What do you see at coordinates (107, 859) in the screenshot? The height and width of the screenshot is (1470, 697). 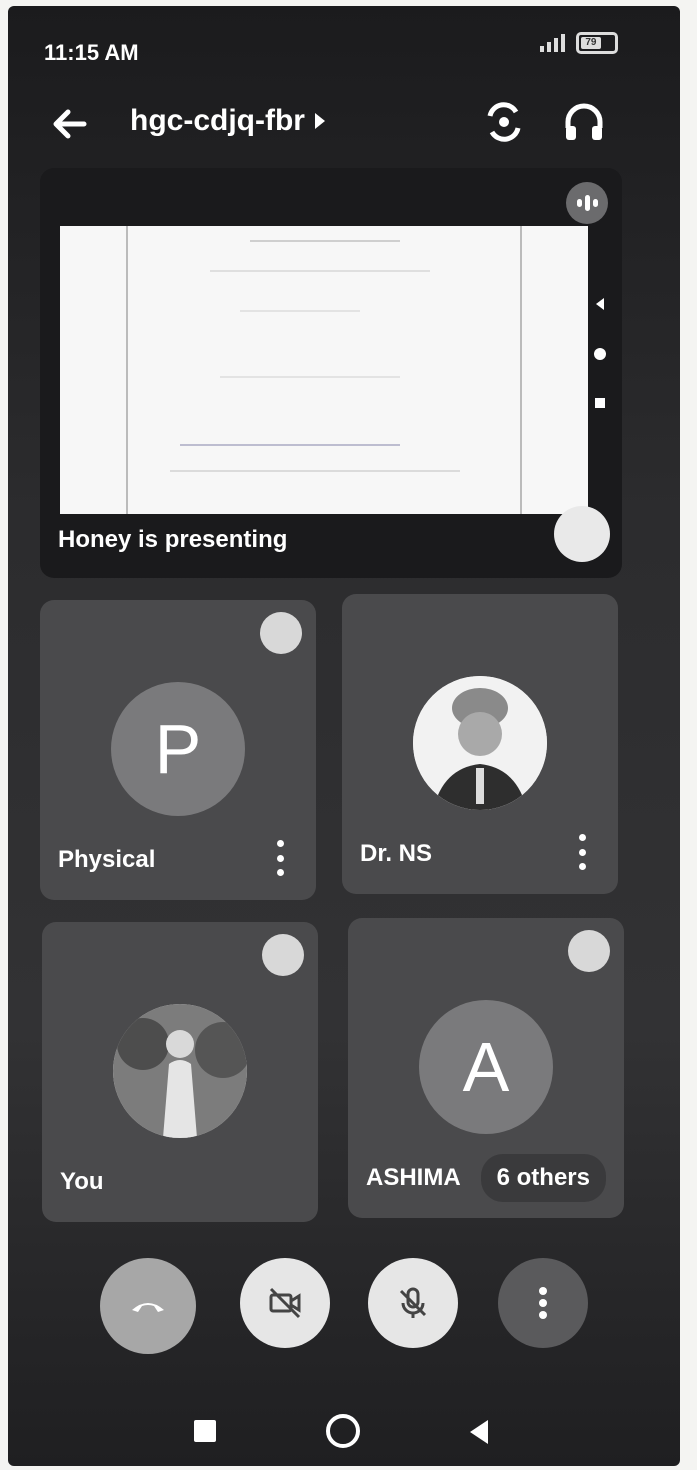 I see `participant-name: Physical` at bounding box center [107, 859].